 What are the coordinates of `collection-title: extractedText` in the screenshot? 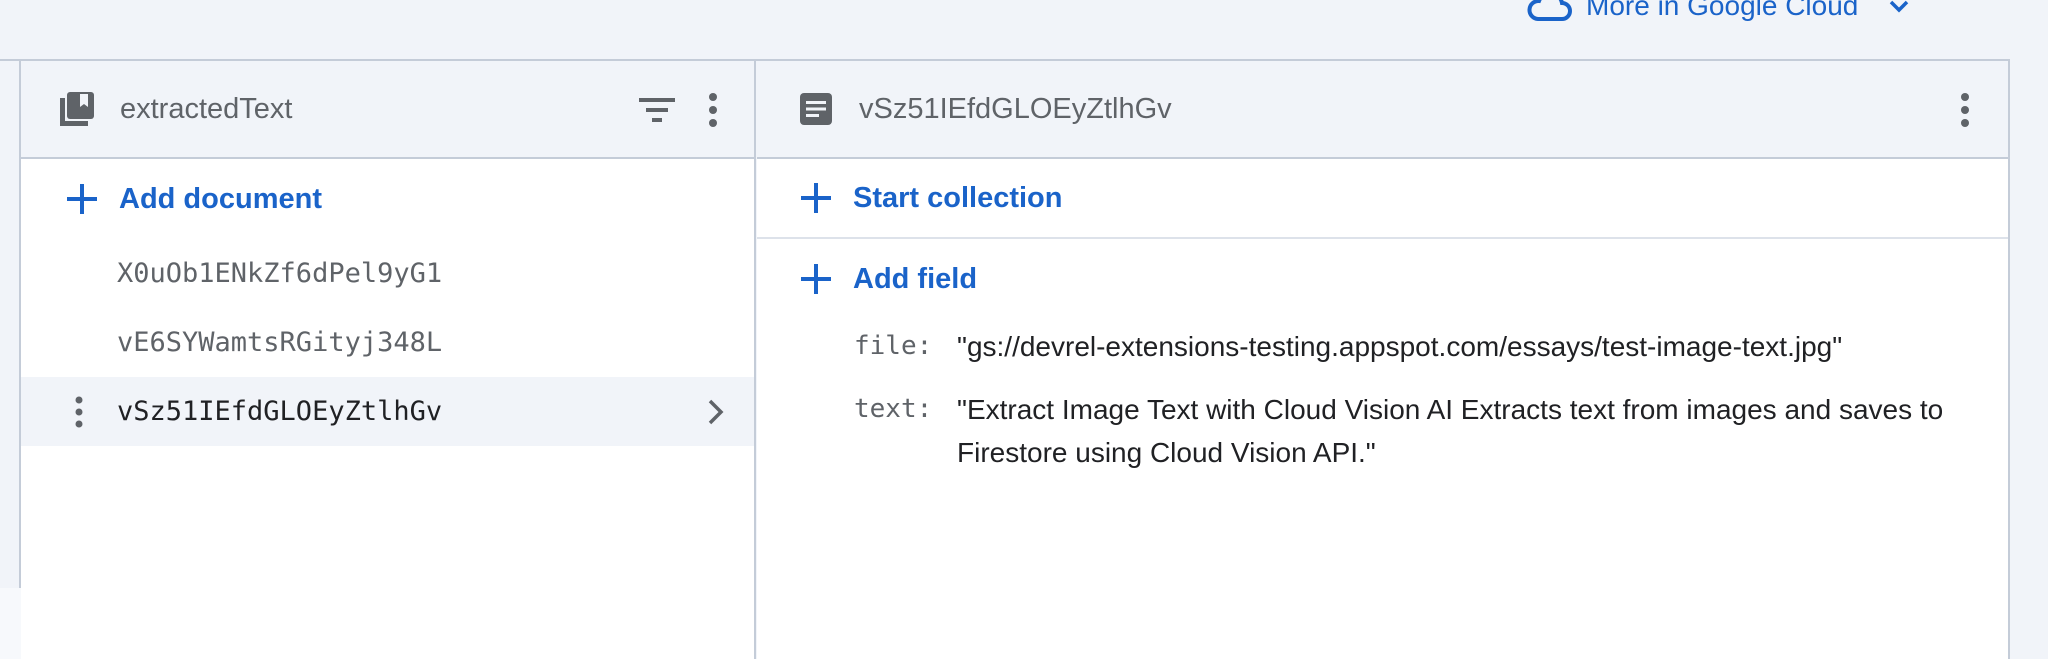 It's located at (206, 108).